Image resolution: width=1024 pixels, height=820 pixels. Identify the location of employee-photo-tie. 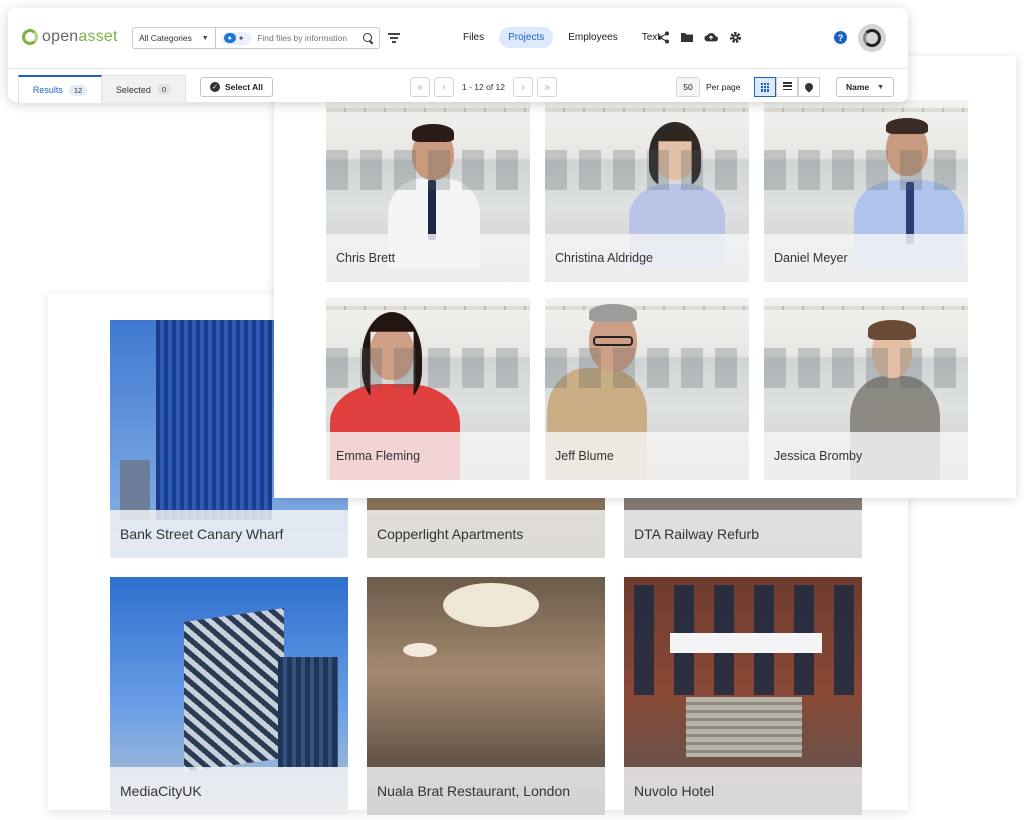
(432, 210).